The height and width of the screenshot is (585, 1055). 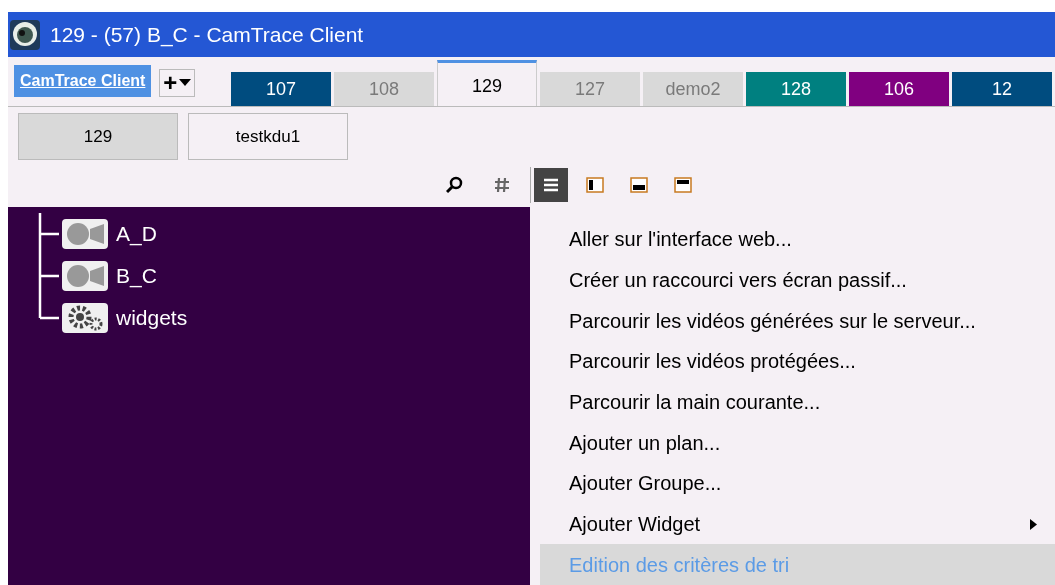 I want to click on search-icon, so click(x=455, y=185).